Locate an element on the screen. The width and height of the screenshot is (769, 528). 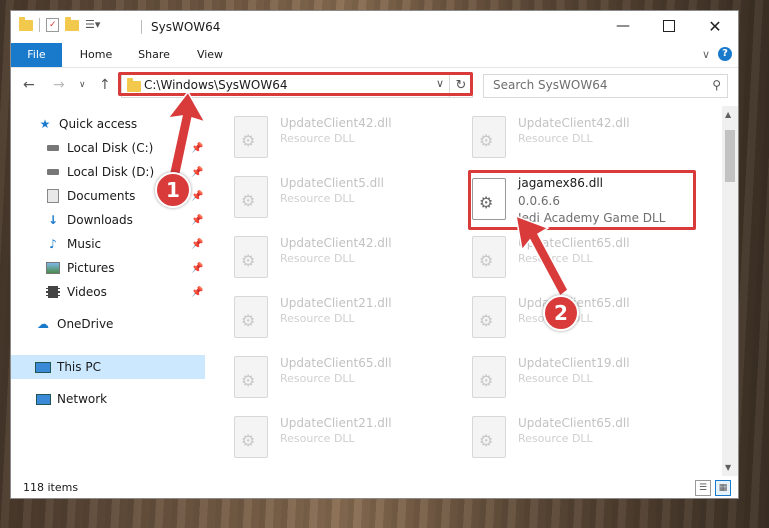
step-1-badge: 1 is located at coordinates (173, 190).